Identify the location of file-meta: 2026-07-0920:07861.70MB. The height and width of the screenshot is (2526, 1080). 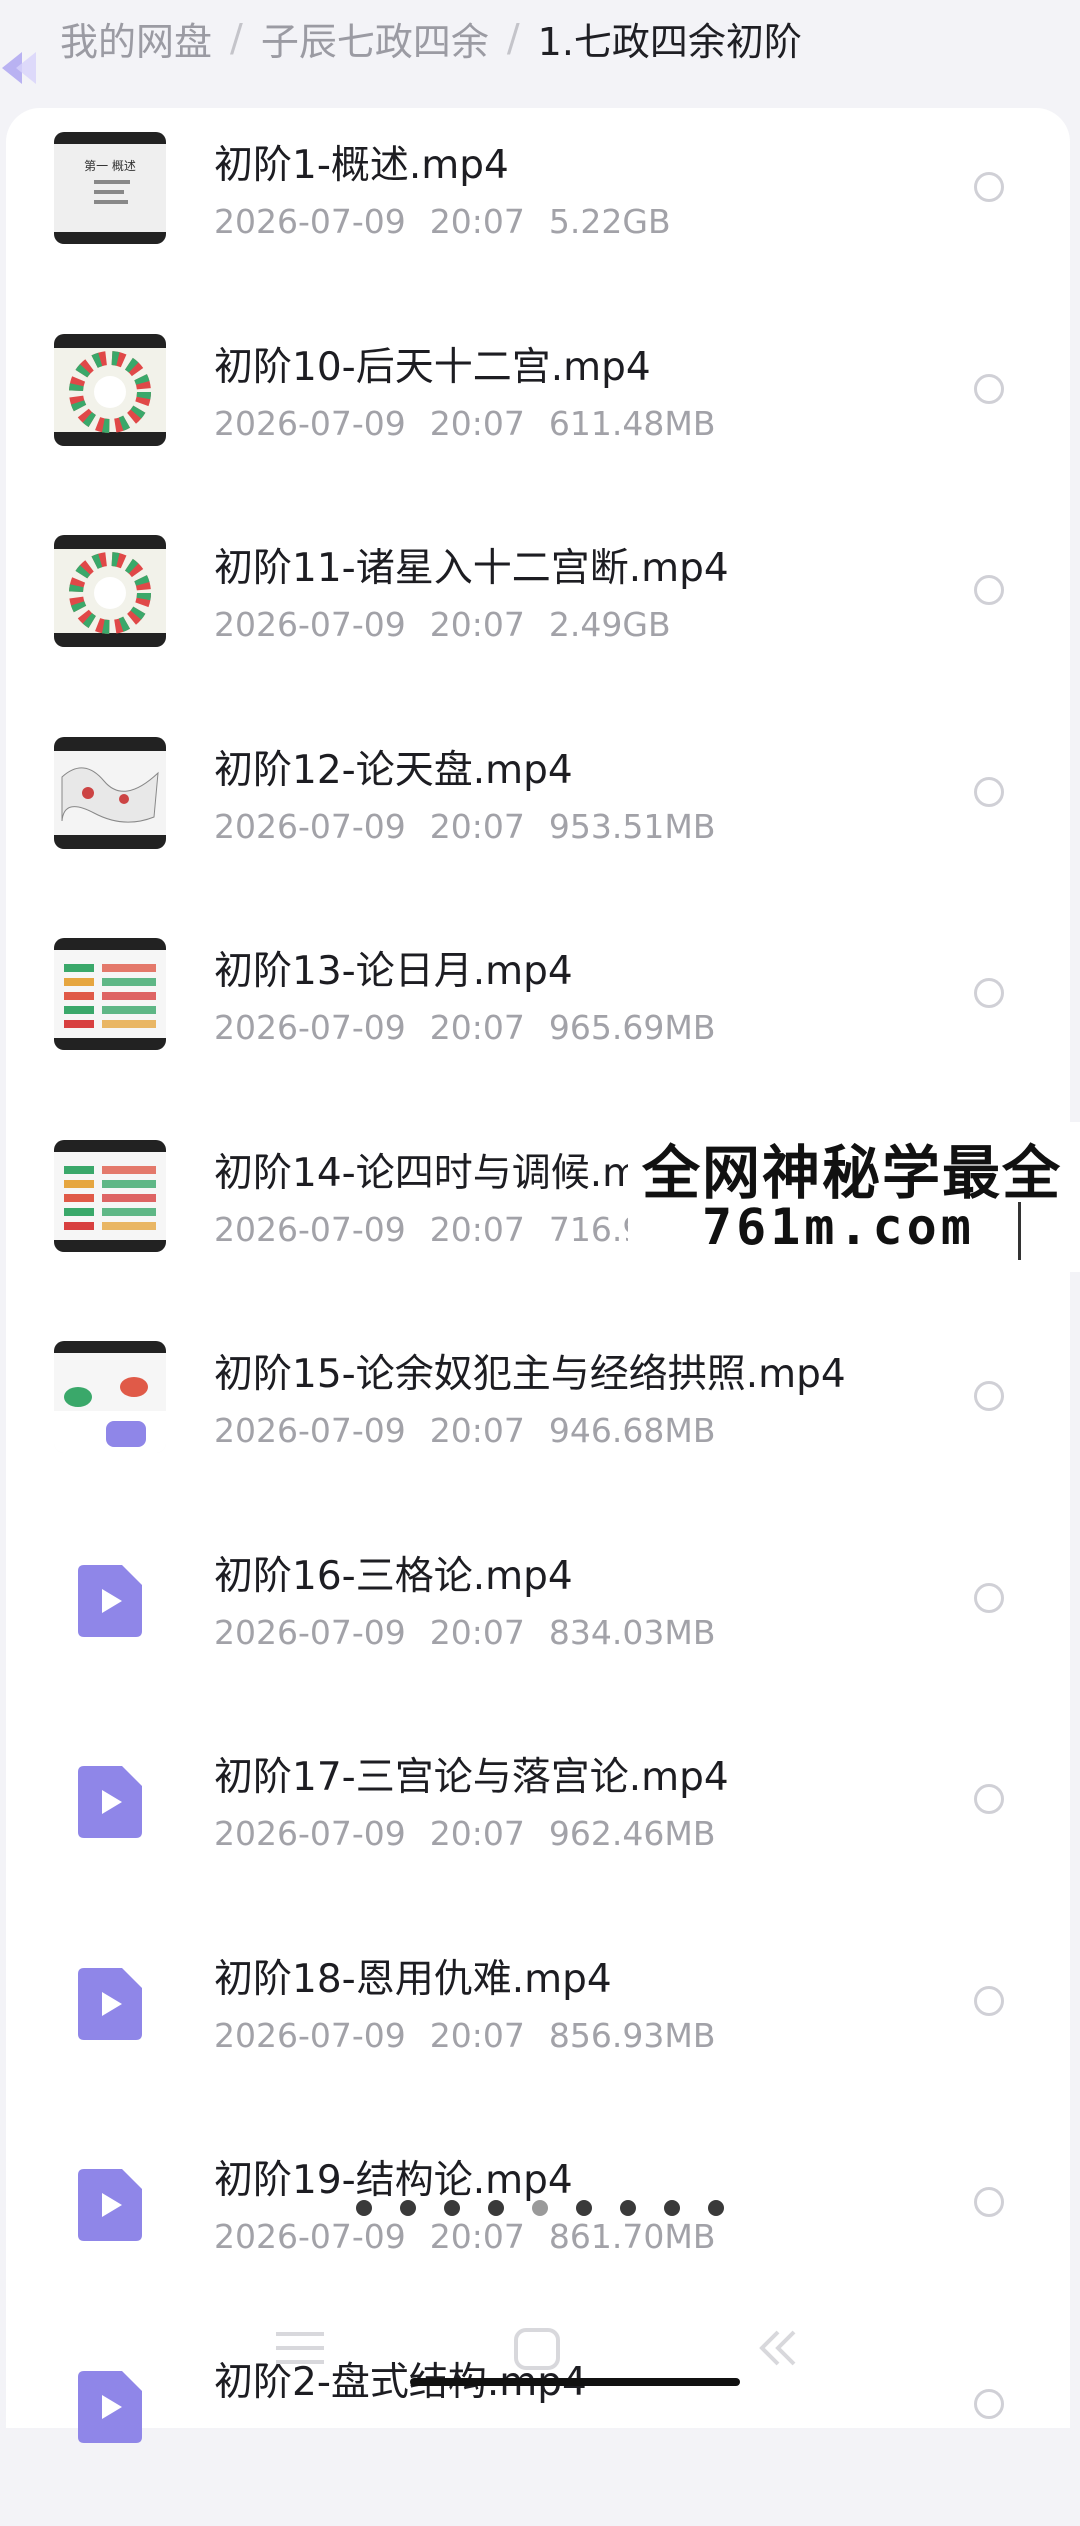
(476, 2236).